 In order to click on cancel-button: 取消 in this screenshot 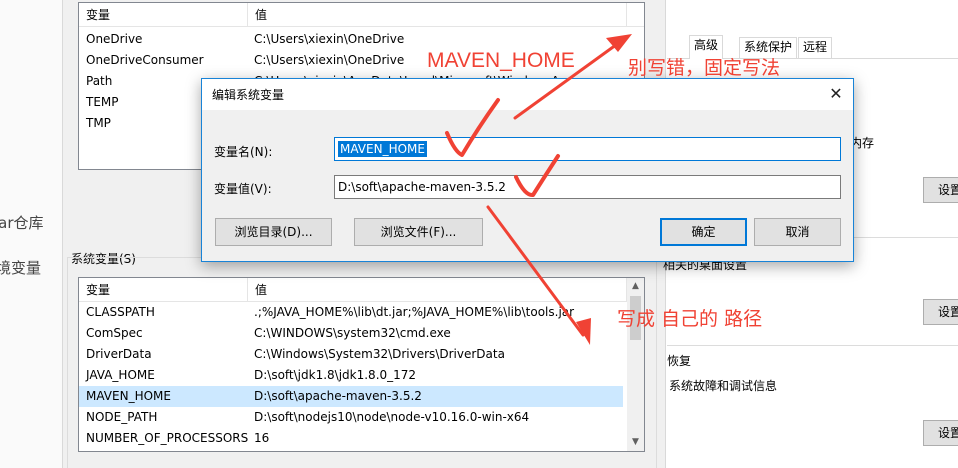, I will do `click(797, 232)`.